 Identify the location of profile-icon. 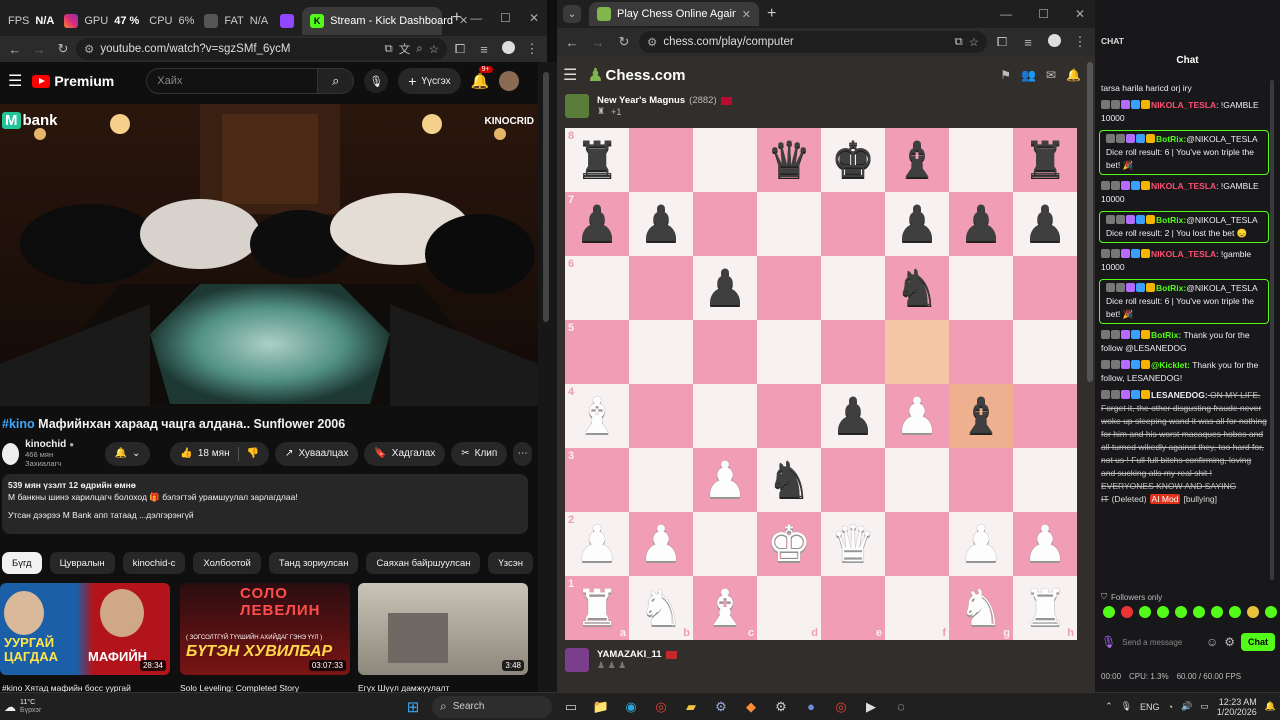
(1054, 42).